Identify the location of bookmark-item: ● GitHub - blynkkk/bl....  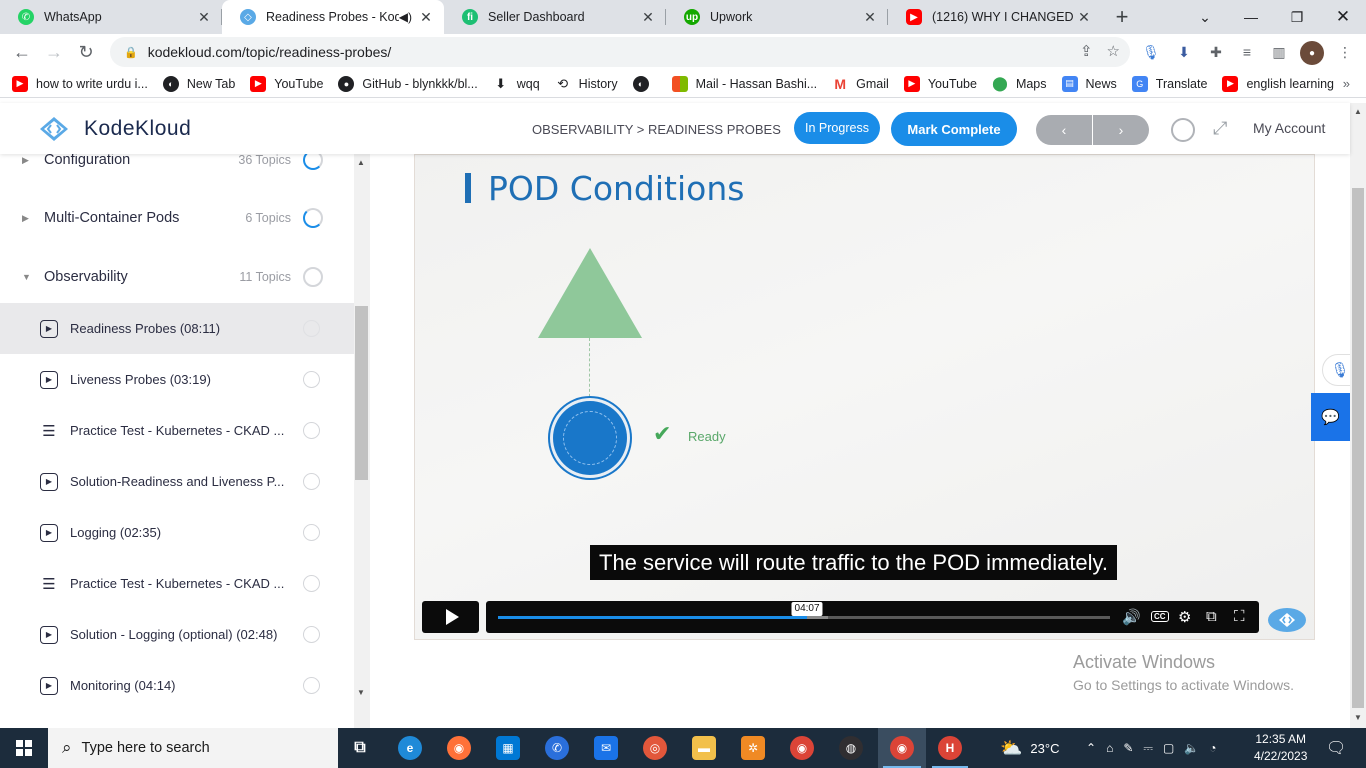
(408, 83).